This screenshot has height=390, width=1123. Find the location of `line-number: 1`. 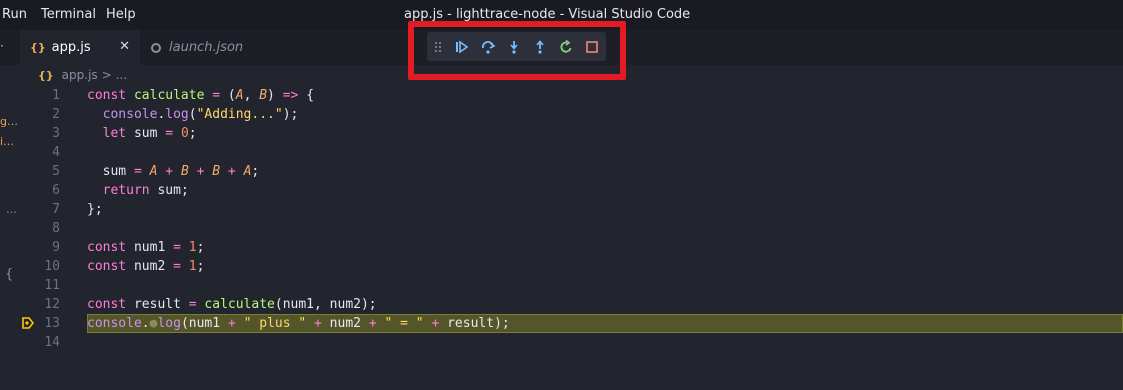

line-number: 1 is located at coordinates (56, 95).